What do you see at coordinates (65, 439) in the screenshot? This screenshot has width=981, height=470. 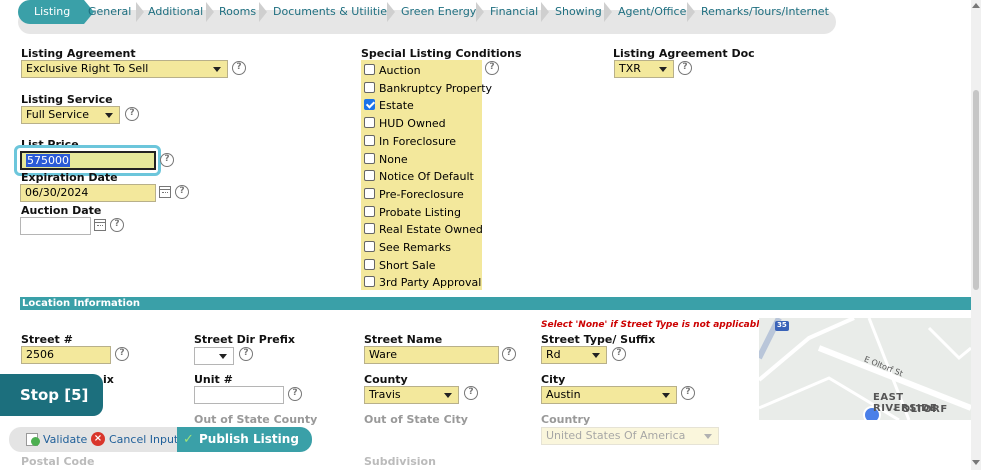 I see `validate-button: Validate` at bounding box center [65, 439].